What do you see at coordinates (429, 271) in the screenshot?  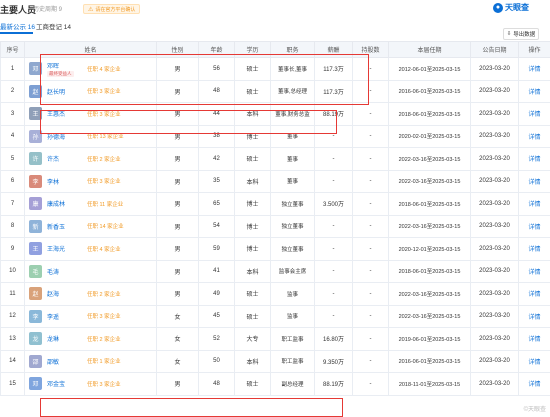 I see `term: 2018-06-01至2025-03-15` at bounding box center [429, 271].